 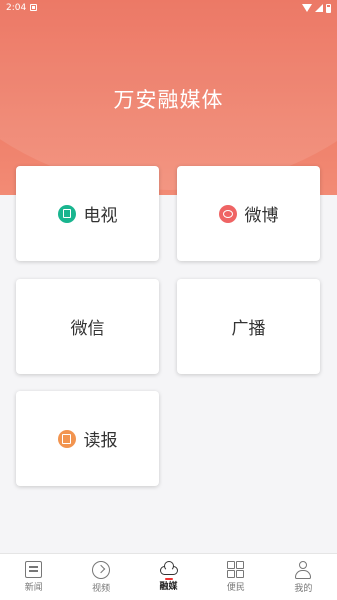 I want to click on tile-tv-label: 电视, so click(x=100, y=216).